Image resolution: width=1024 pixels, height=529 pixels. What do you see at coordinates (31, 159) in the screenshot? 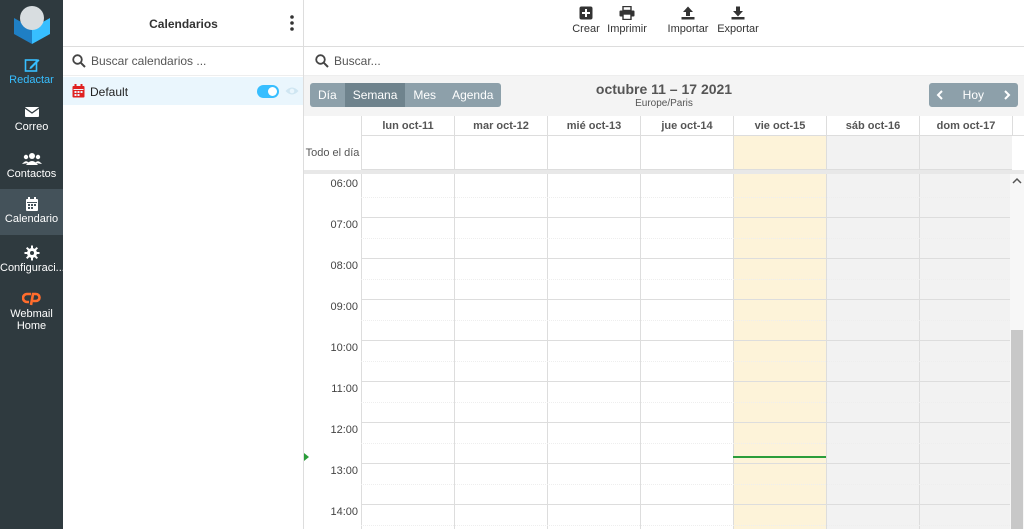
I see `contacts-icon` at bounding box center [31, 159].